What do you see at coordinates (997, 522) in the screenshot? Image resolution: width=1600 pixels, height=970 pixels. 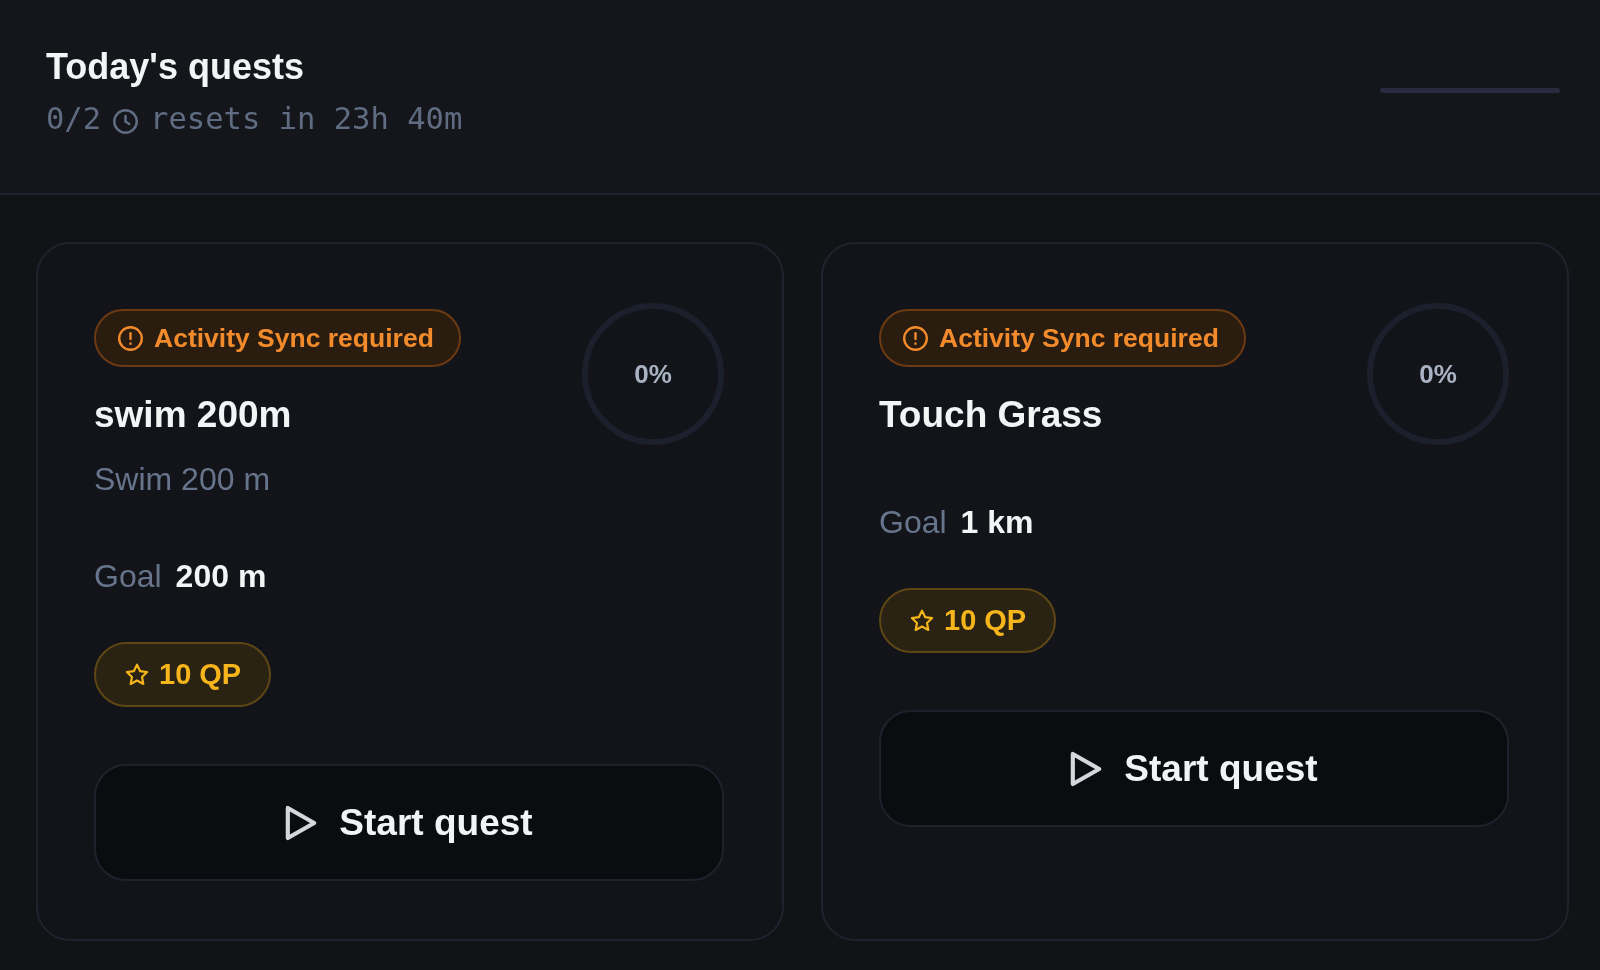 I see `goal-value: 1 km` at bounding box center [997, 522].